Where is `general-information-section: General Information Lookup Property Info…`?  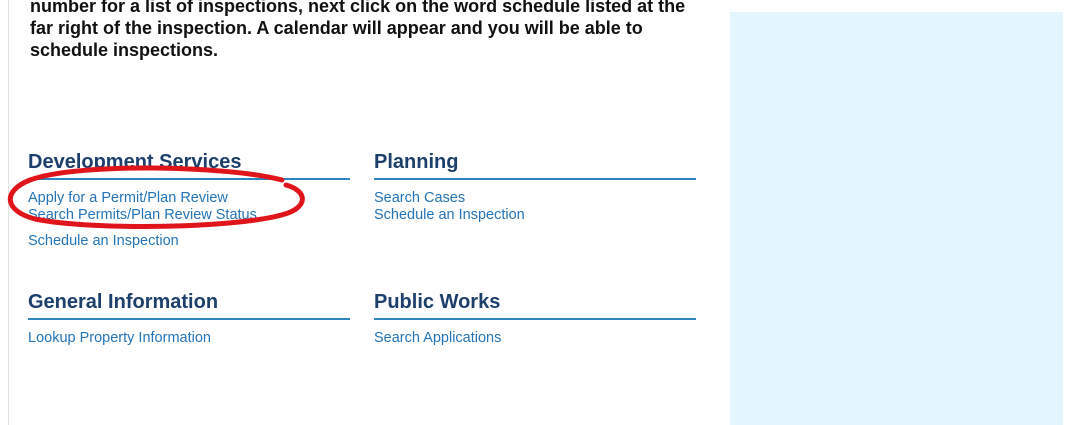 general-information-section: General Information Lookup Property Info… is located at coordinates (189, 318).